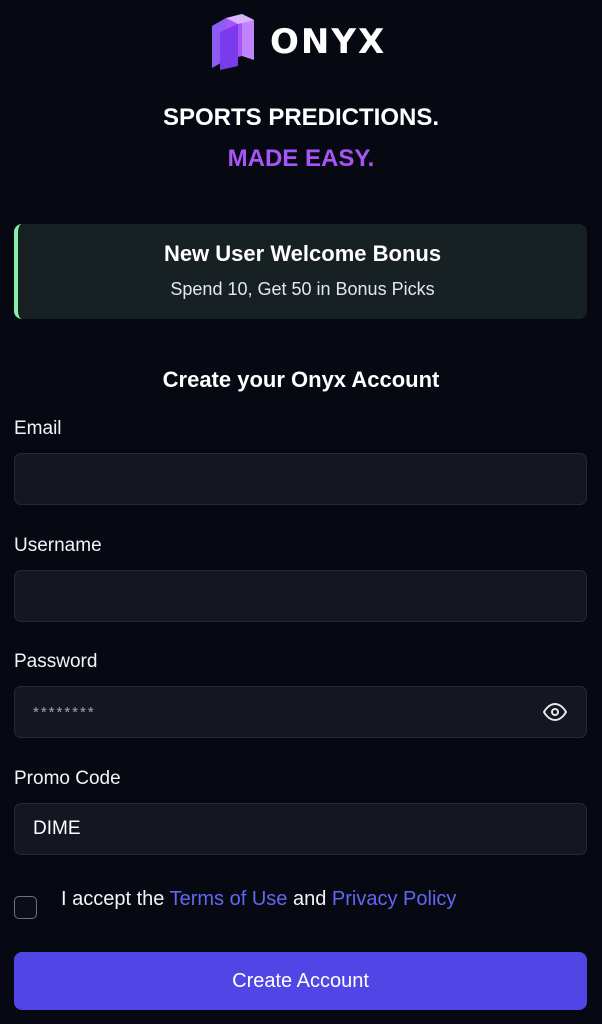 Image resolution: width=602 pixels, height=1024 pixels. I want to click on onyx-logo-icon, so click(233, 42).